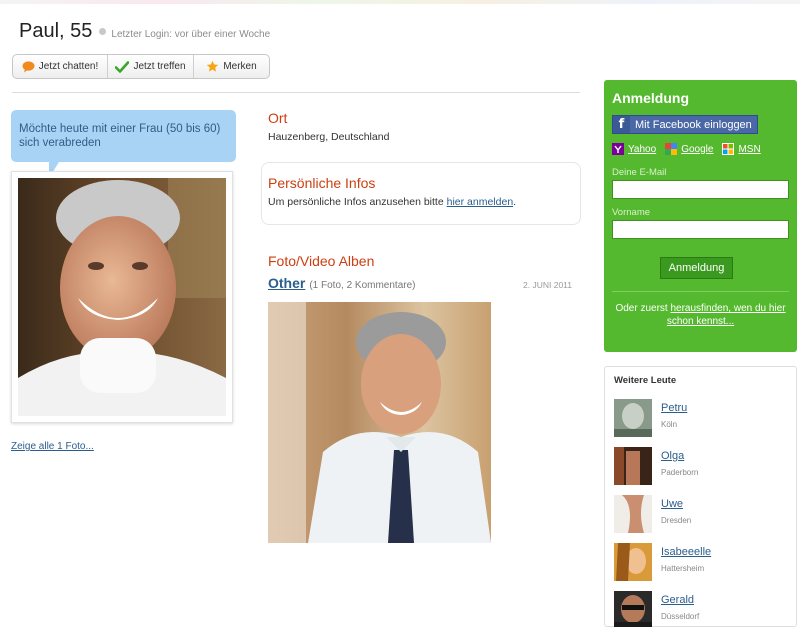 The image size is (800, 627). What do you see at coordinates (357, 202) in the screenshot?
I see `personal-info-prefix: Um persönliche Infos anzusehen bitte` at bounding box center [357, 202].